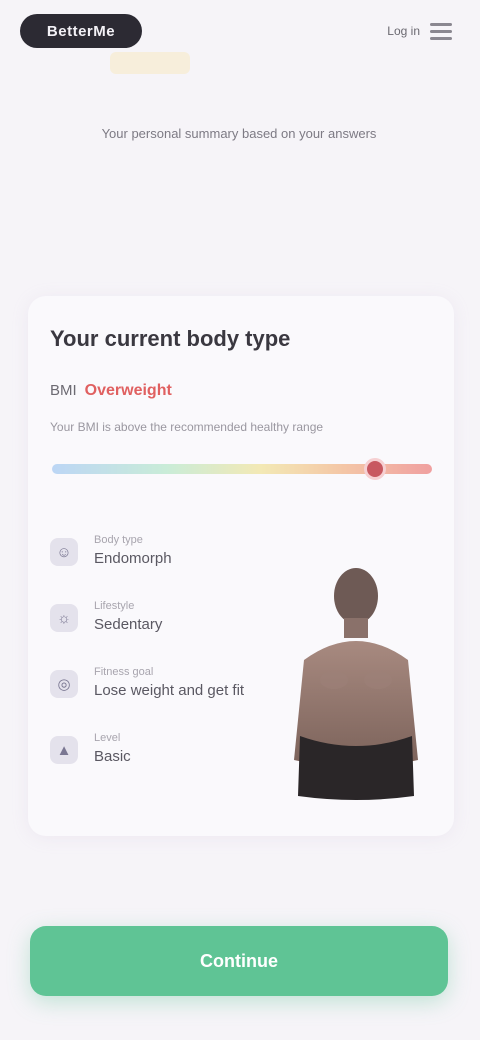 Image resolution: width=480 pixels, height=1040 pixels. I want to click on fact-value: Sedentary, so click(128, 624).